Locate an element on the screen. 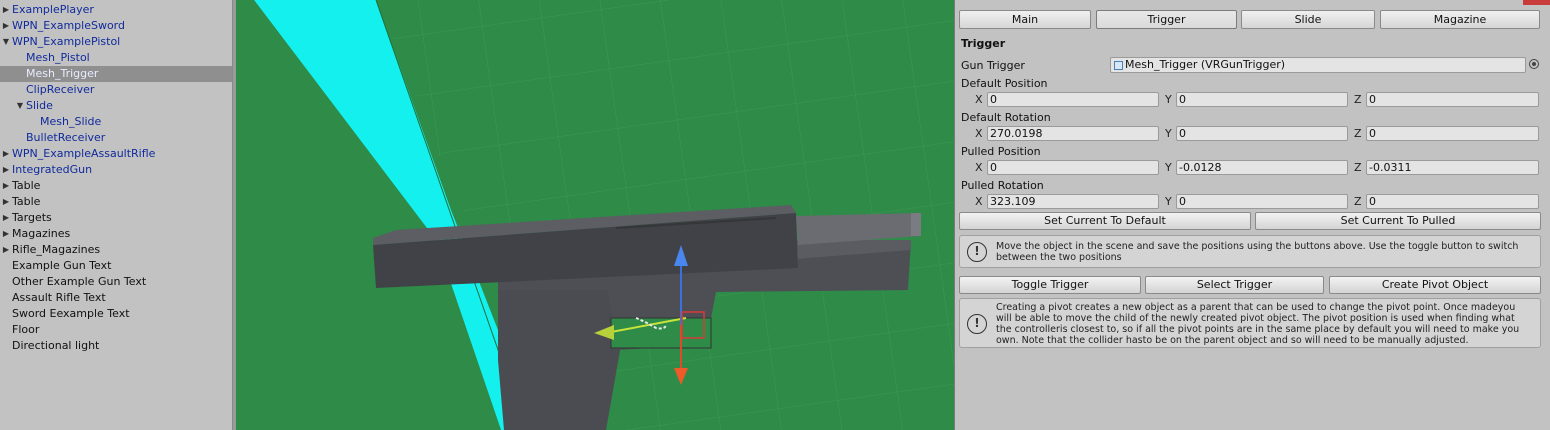 The width and height of the screenshot is (1550, 430). hierarchy-item-label: Rifle_Magazines is located at coordinates (56, 249).